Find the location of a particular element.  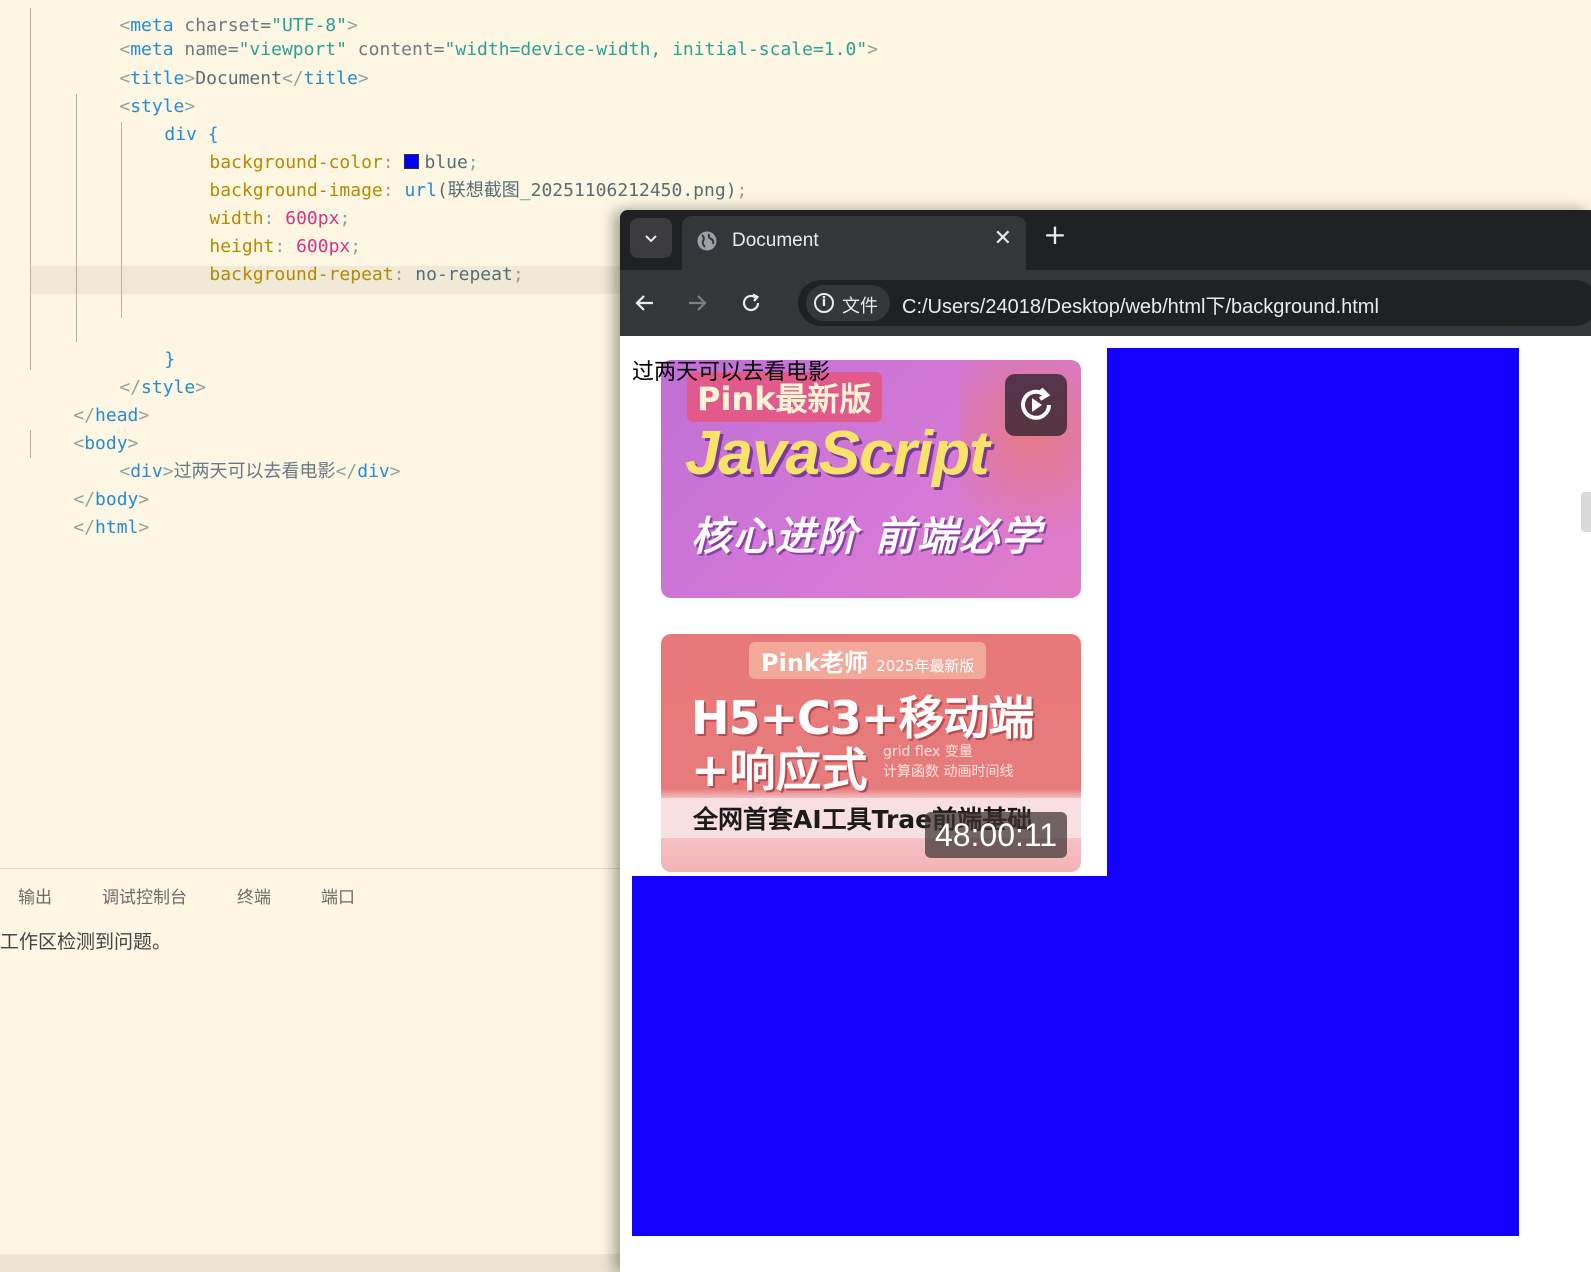

panel-tab-ports: 端口 is located at coordinates (338, 895).